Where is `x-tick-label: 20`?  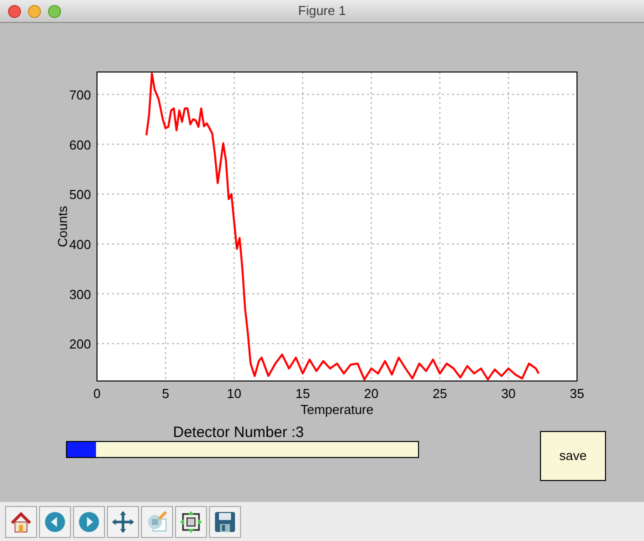
x-tick-label: 20 is located at coordinates (371, 393).